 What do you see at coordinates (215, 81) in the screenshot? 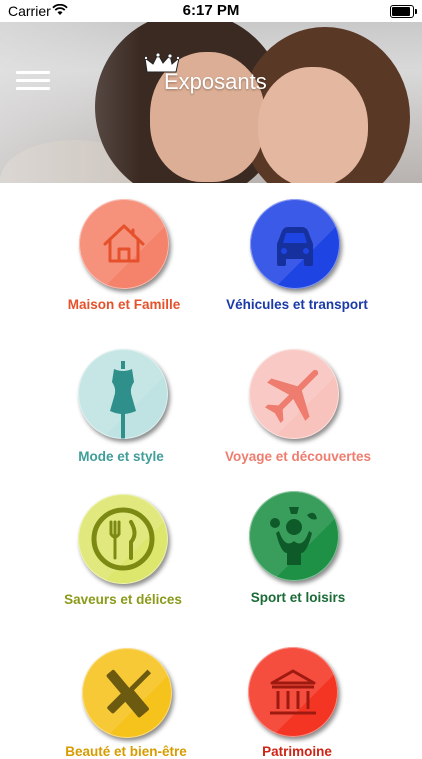
I see `page-title: Exposants` at bounding box center [215, 81].